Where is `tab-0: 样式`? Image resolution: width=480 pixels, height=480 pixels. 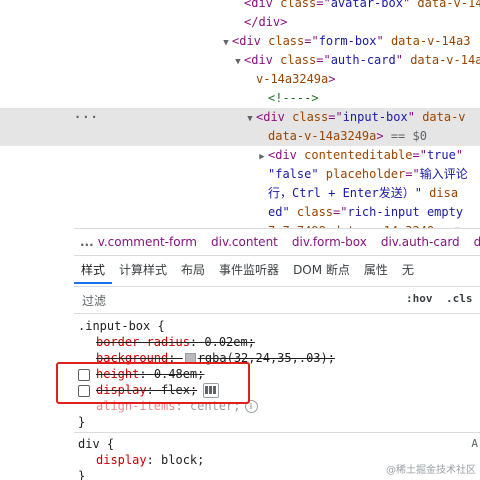 tab-0: 样式 is located at coordinates (93, 271).